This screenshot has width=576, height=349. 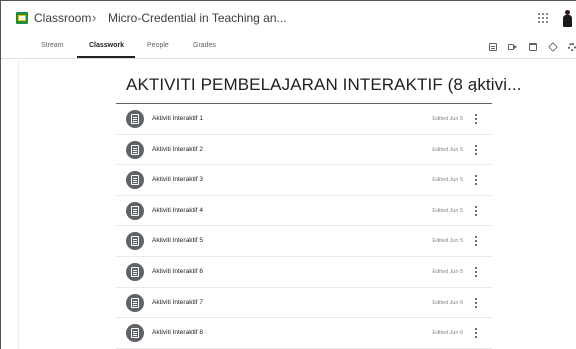 What do you see at coordinates (304, 272) in the screenshot?
I see `list-item: Aktiviti Interaktif 6 Edited Jun 5` at bounding box center [304, 272].